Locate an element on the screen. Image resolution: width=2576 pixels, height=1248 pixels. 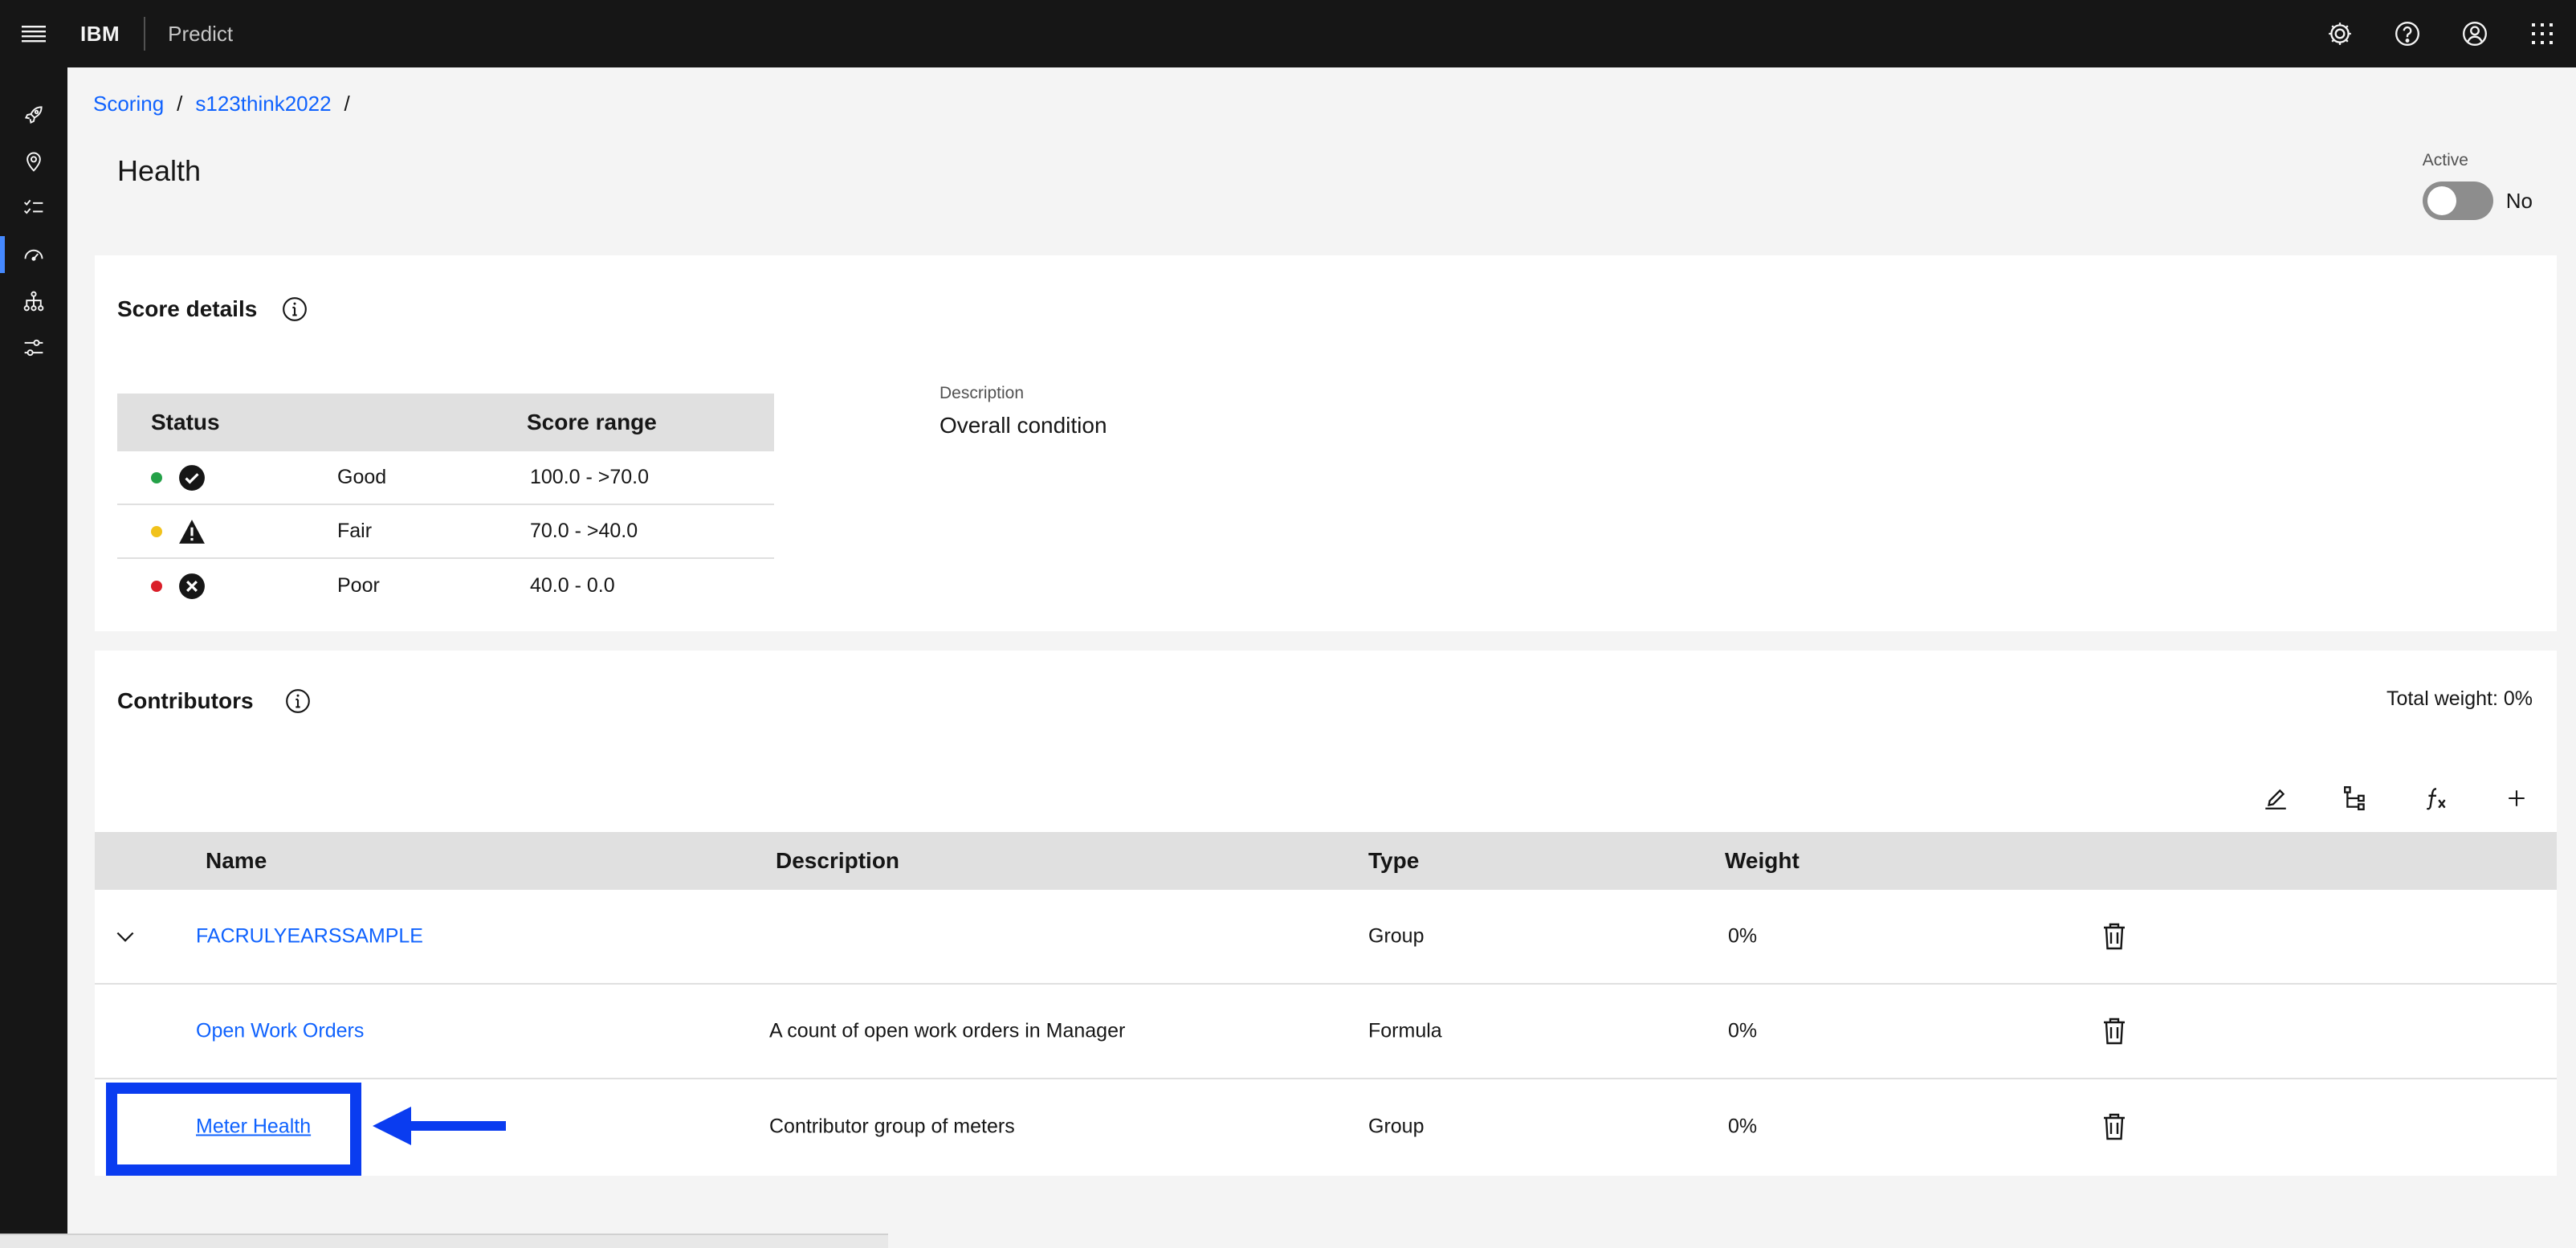
hamburger-menu-icon is located at coordinates (34, 34).